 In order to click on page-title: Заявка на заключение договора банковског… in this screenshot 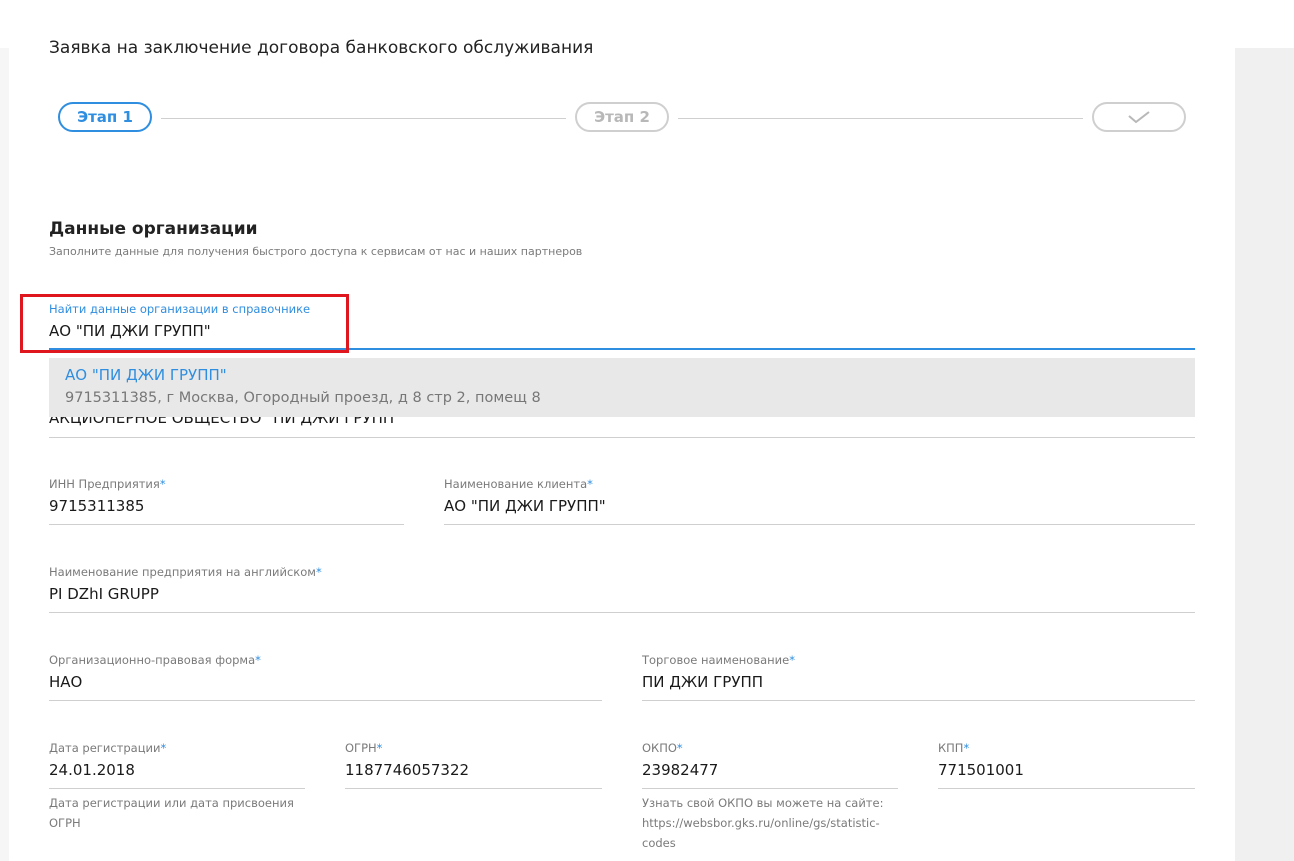, I will do `click(321, 48)`.